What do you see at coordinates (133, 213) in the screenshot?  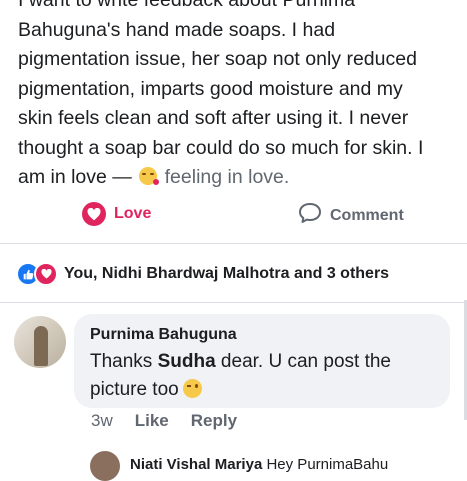 I see `love-label: Love` at bounding box center [133, 213].